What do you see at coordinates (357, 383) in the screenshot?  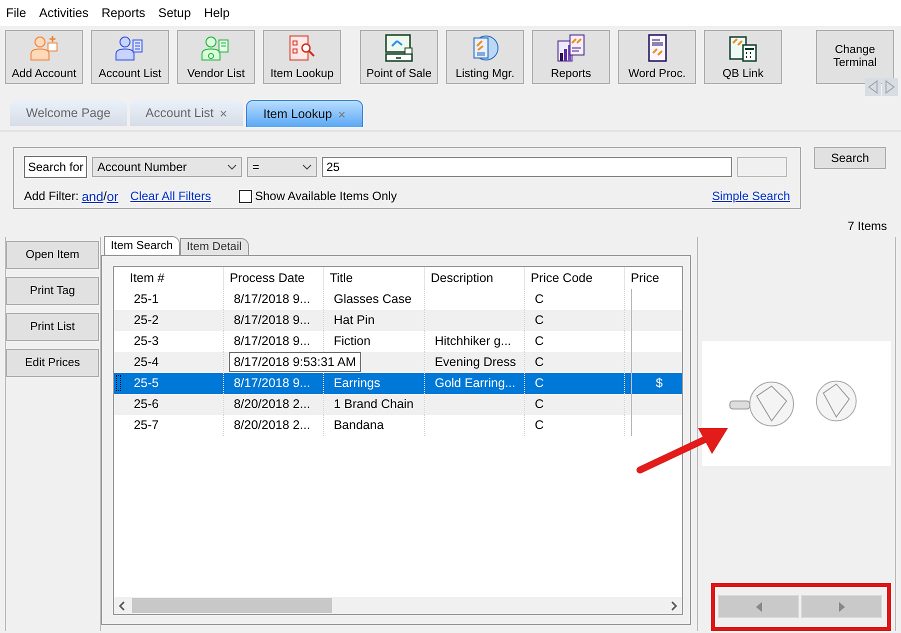 I see `table-cell: Earrings` at bounding box center [357, 383].